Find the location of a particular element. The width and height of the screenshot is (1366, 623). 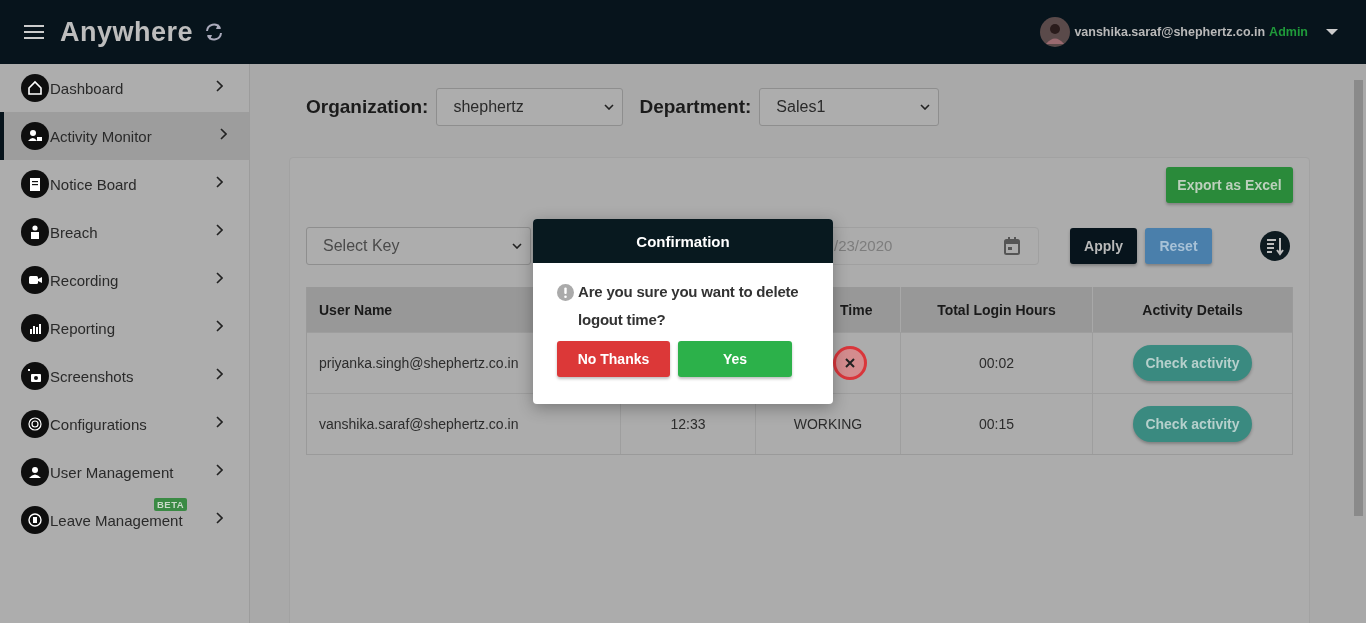

sidebar-item: Reporting is located at coordinates (124, 328).